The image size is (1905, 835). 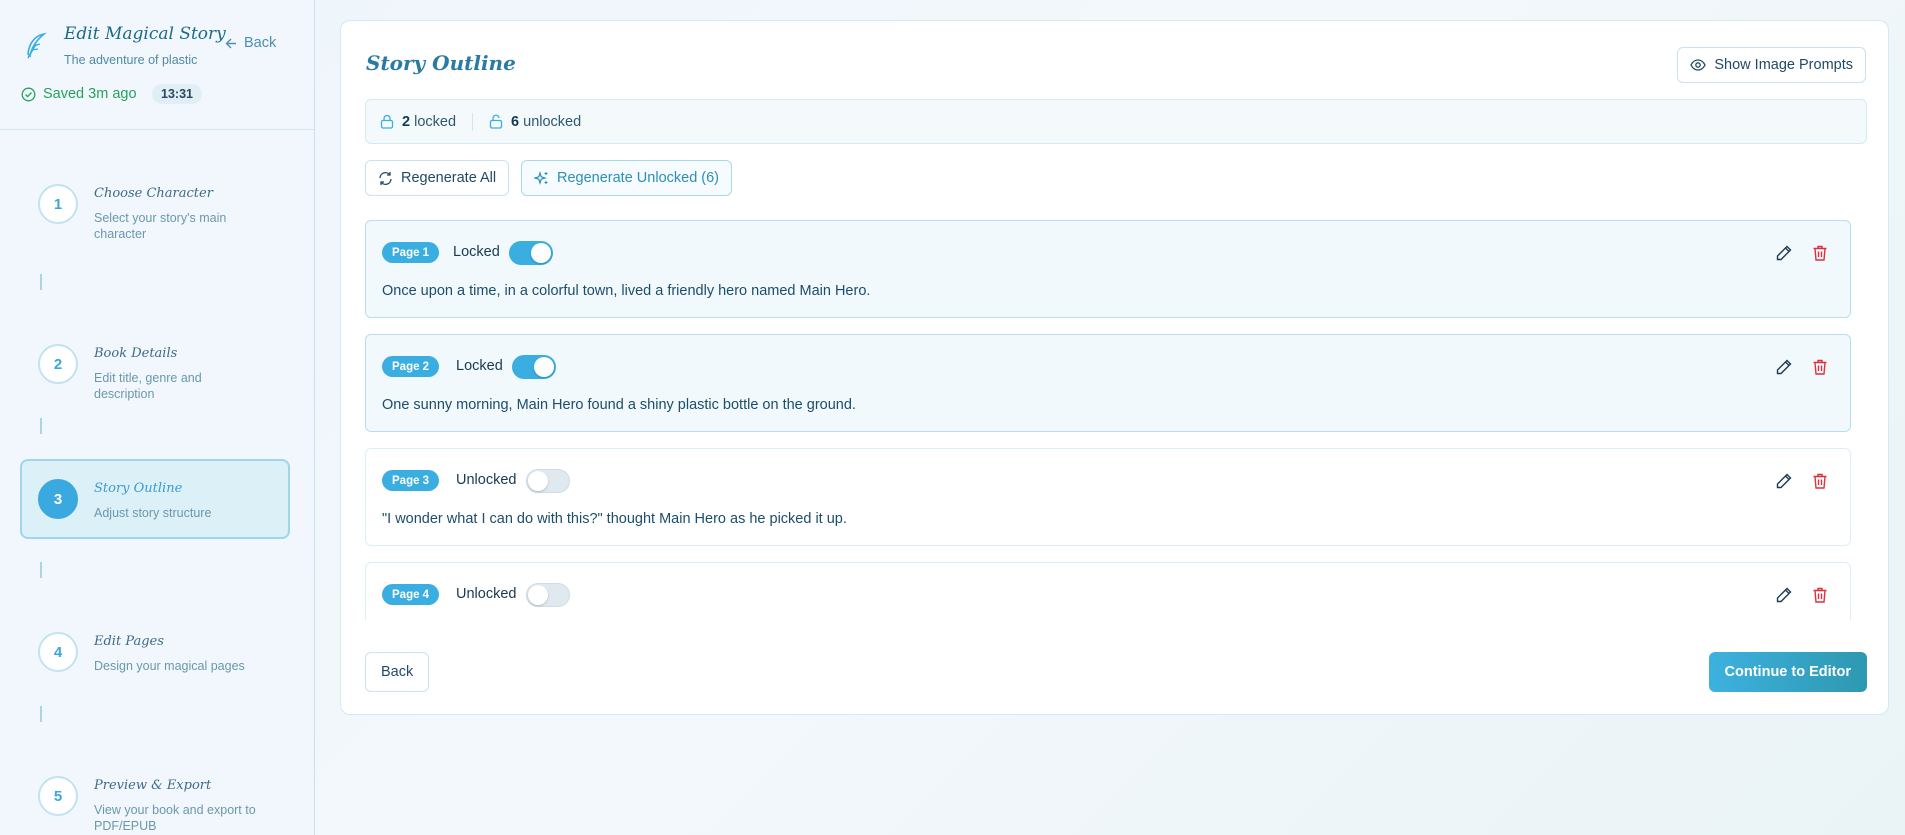 What do you see at coordinates (153, 193) in the screenshot?
I see `step-title: Choose Character` at bounding box center [153, 193].